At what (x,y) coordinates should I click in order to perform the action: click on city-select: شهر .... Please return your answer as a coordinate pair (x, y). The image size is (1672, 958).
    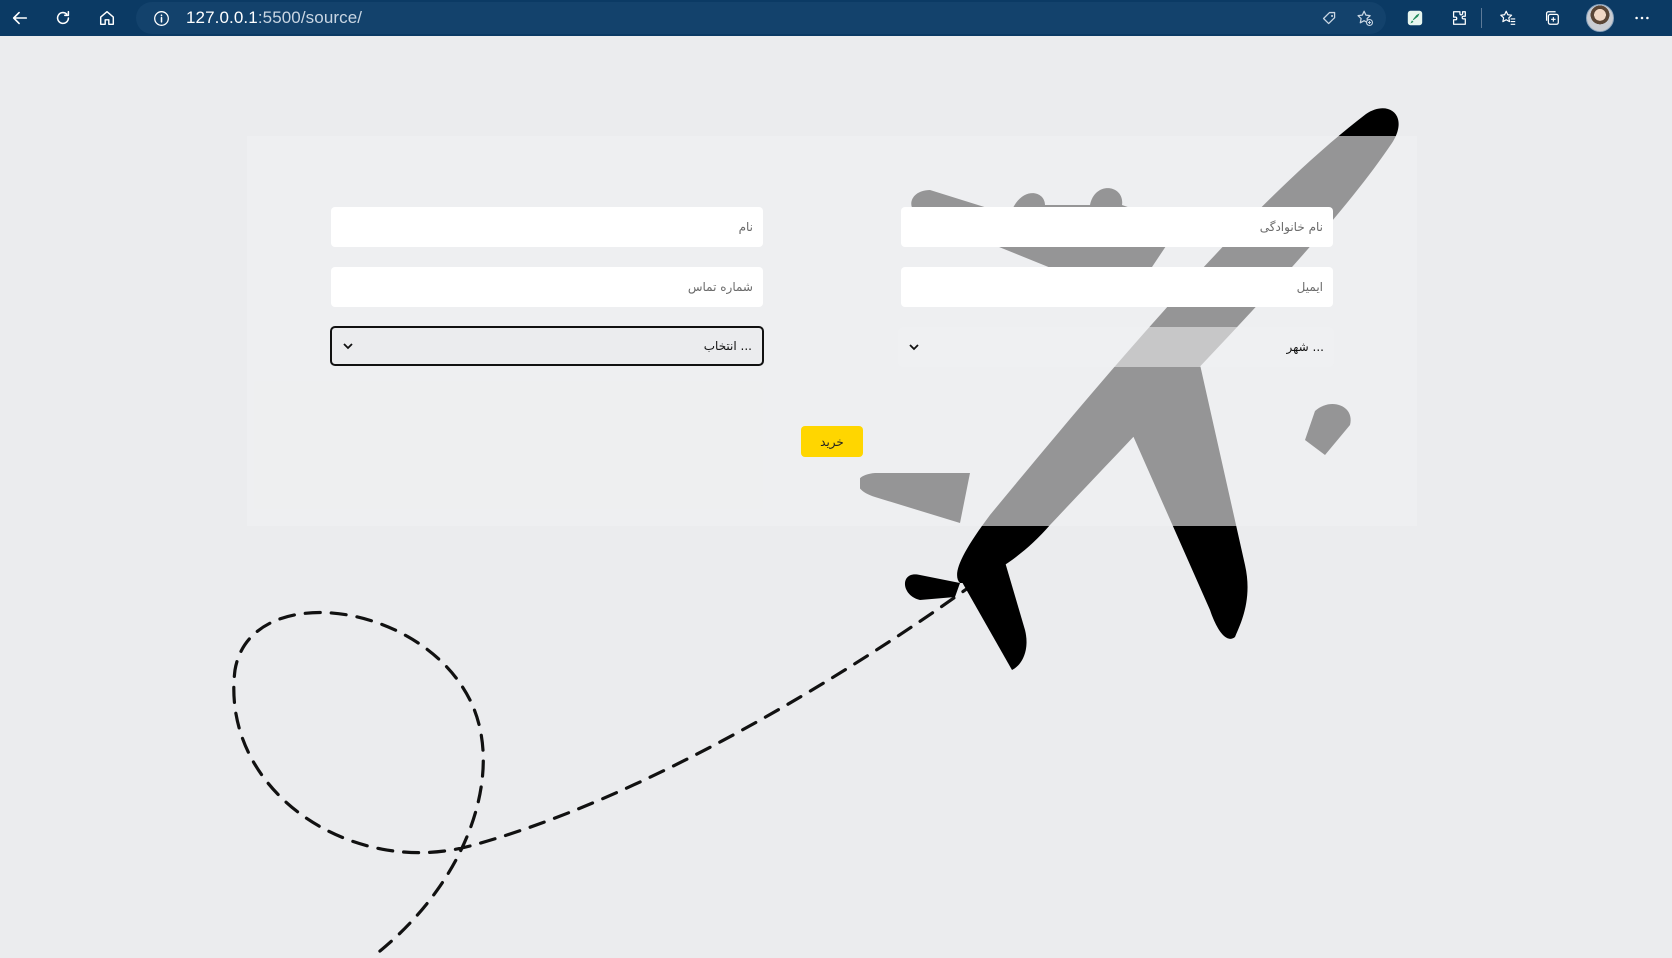
    Looking at the image, I should click on (1116, 347).